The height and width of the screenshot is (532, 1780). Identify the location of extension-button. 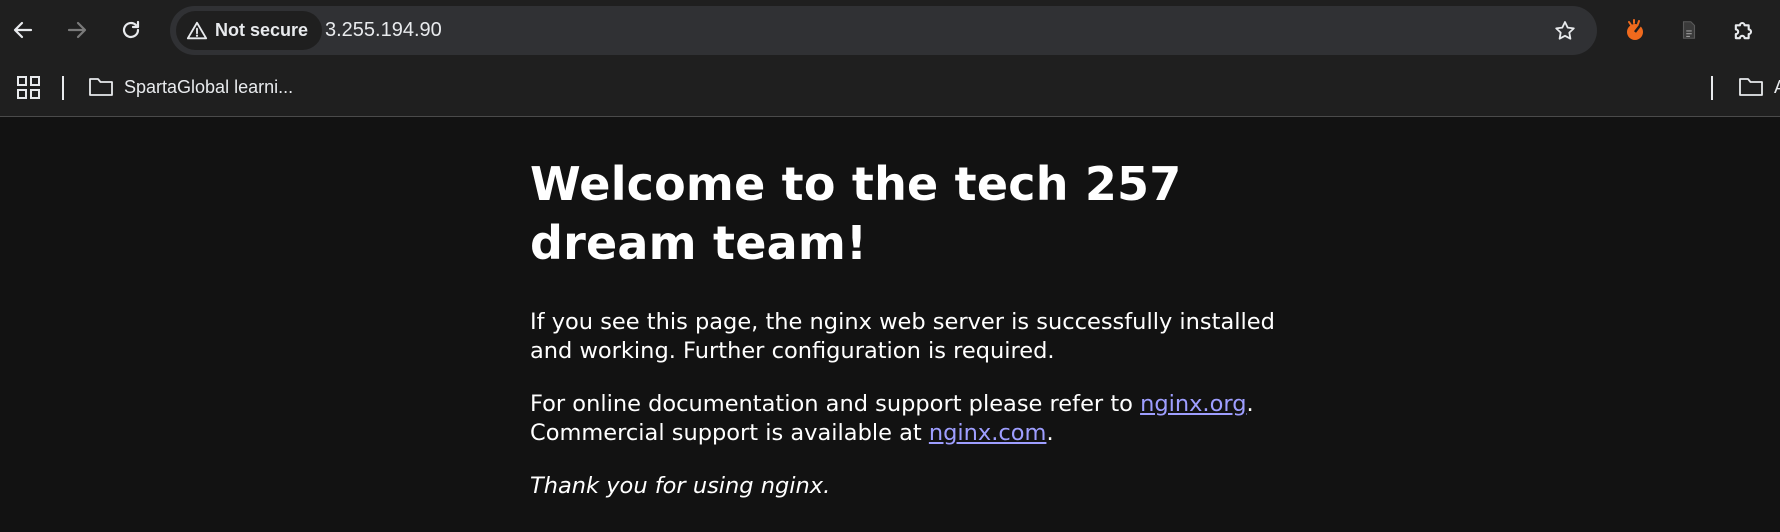
(1635, 30).